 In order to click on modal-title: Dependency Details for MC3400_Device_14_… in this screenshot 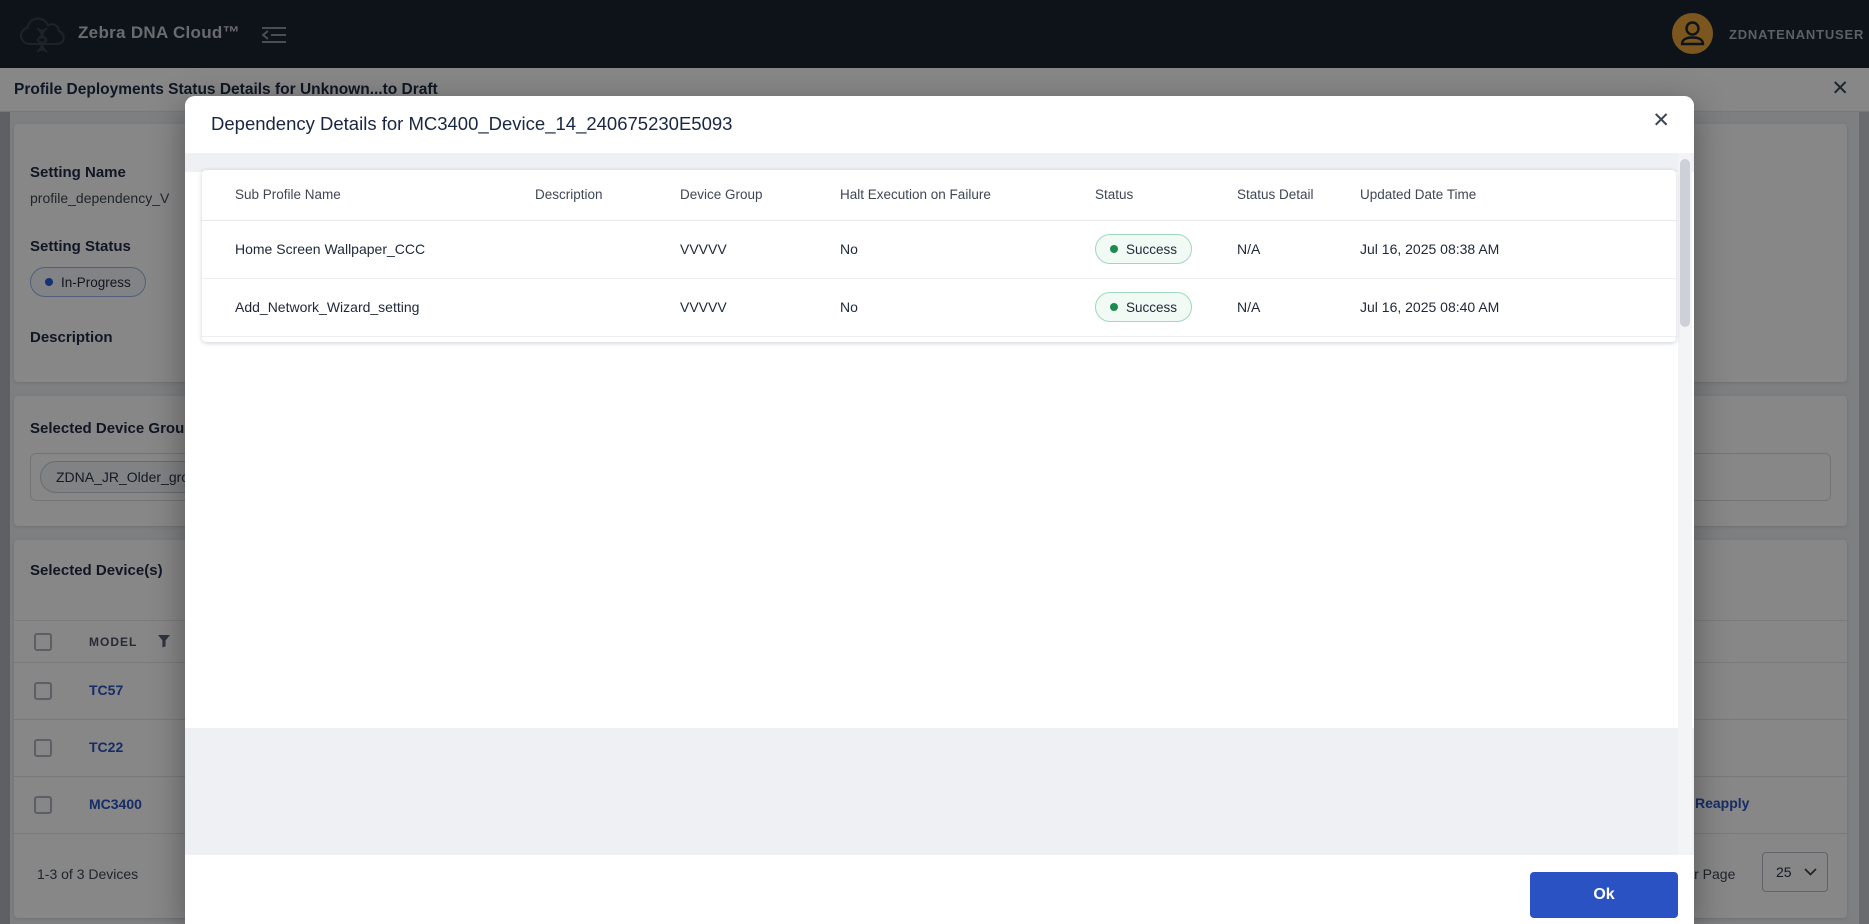, I will do `click(472, 123)`.